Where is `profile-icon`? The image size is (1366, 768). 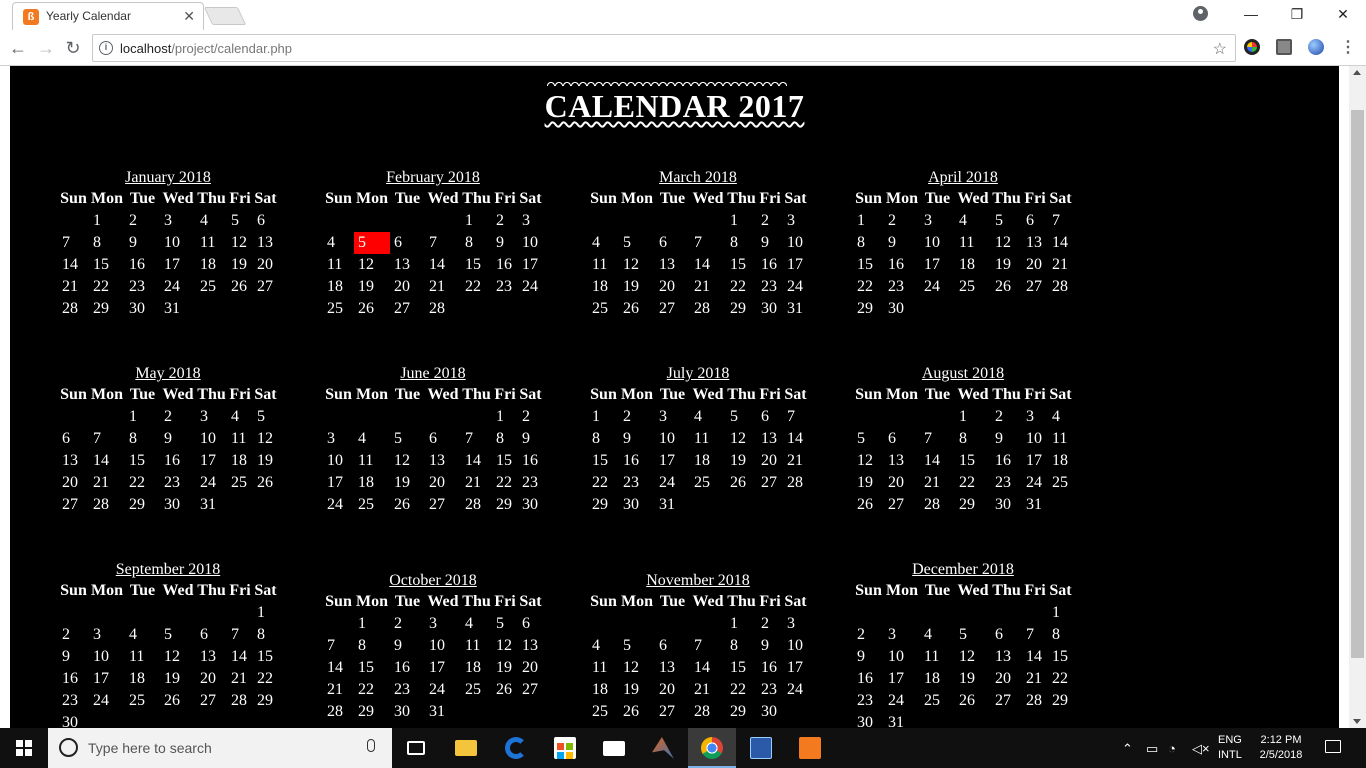
profile-icon is located at coordinates (1200, 13).